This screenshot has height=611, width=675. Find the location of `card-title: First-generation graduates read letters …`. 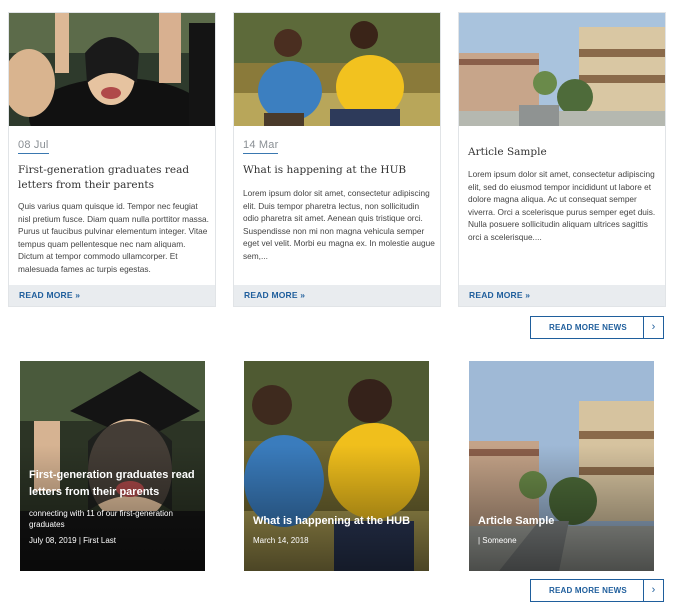

card-title: First-generation graduates read letters … is located at coordinates (114, 178).